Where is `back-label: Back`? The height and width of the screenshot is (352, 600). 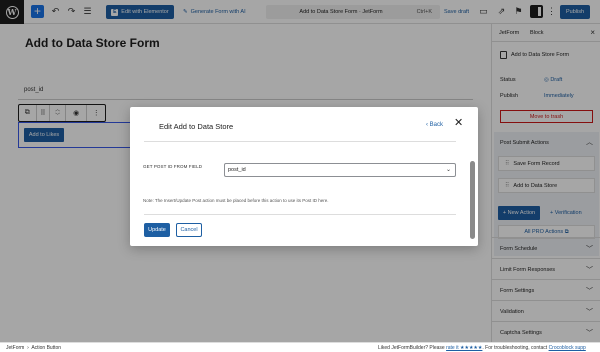
back-label: Back is located at coordinates (436, 125).